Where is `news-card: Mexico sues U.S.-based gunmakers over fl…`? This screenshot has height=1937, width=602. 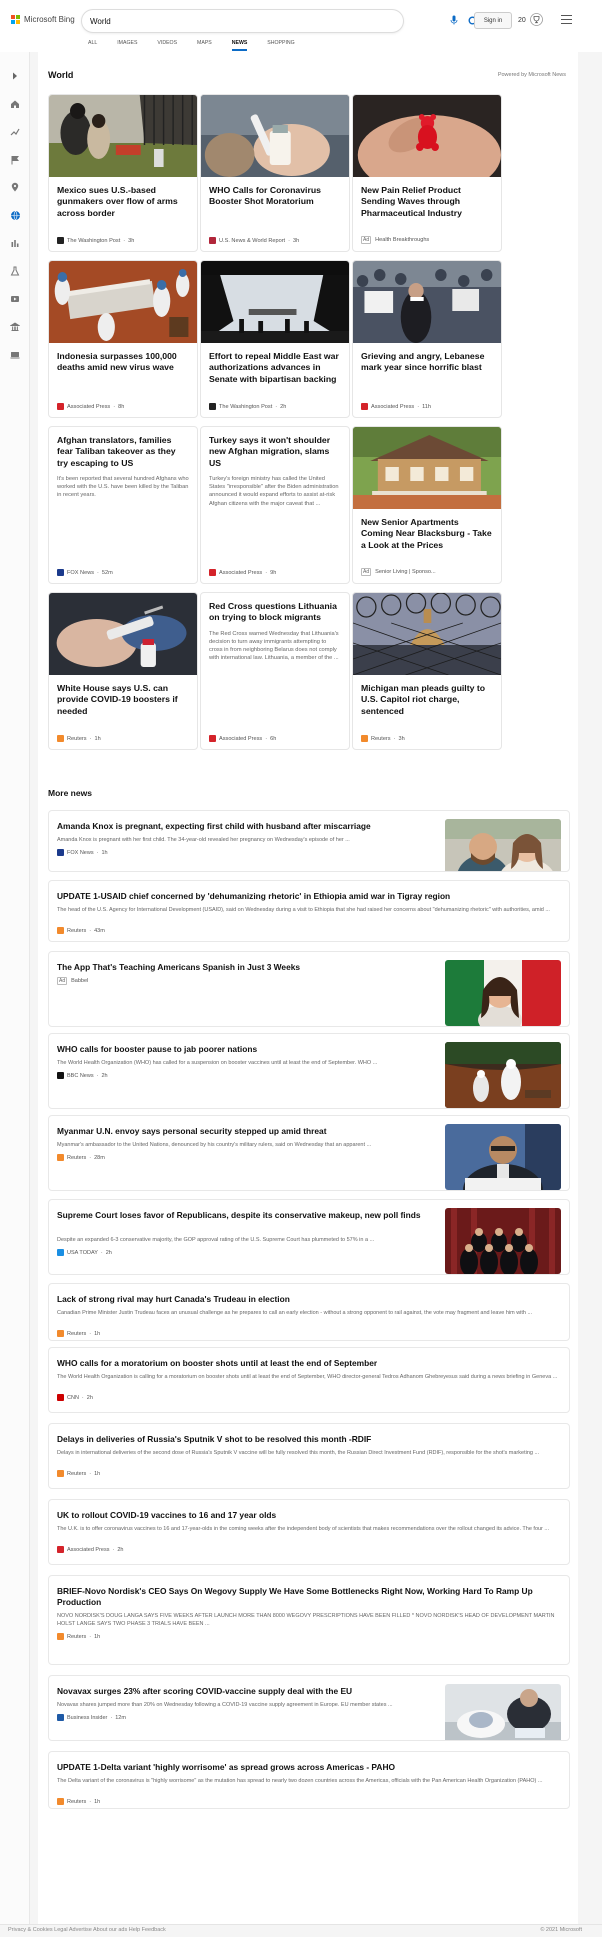 news-card: Mexico sues U.S.-based gunmakers over fl… is located at coordinates (123, 173).